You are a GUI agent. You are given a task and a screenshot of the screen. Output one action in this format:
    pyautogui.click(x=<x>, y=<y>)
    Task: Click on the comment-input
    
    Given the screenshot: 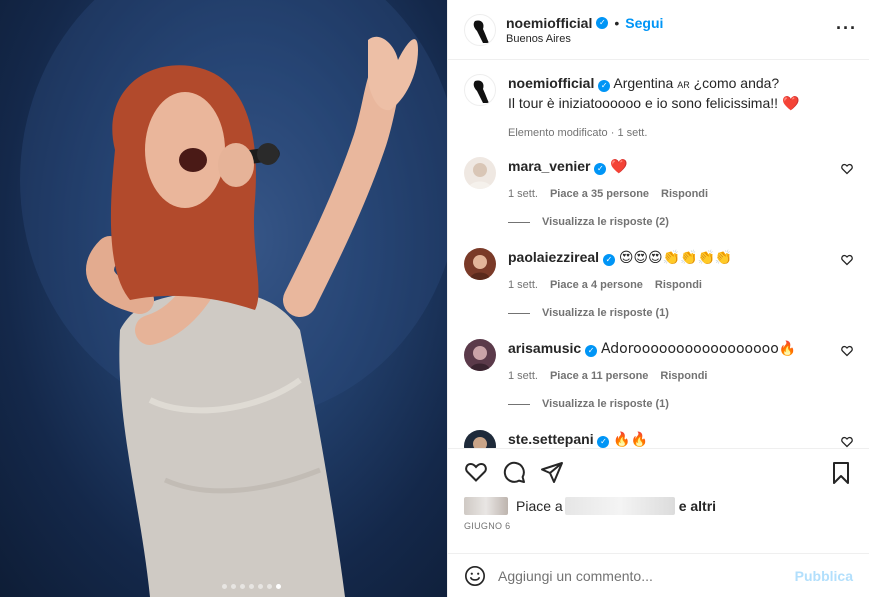 What is the action you would take?
    pyautogui.click(x=646, y=575)
    